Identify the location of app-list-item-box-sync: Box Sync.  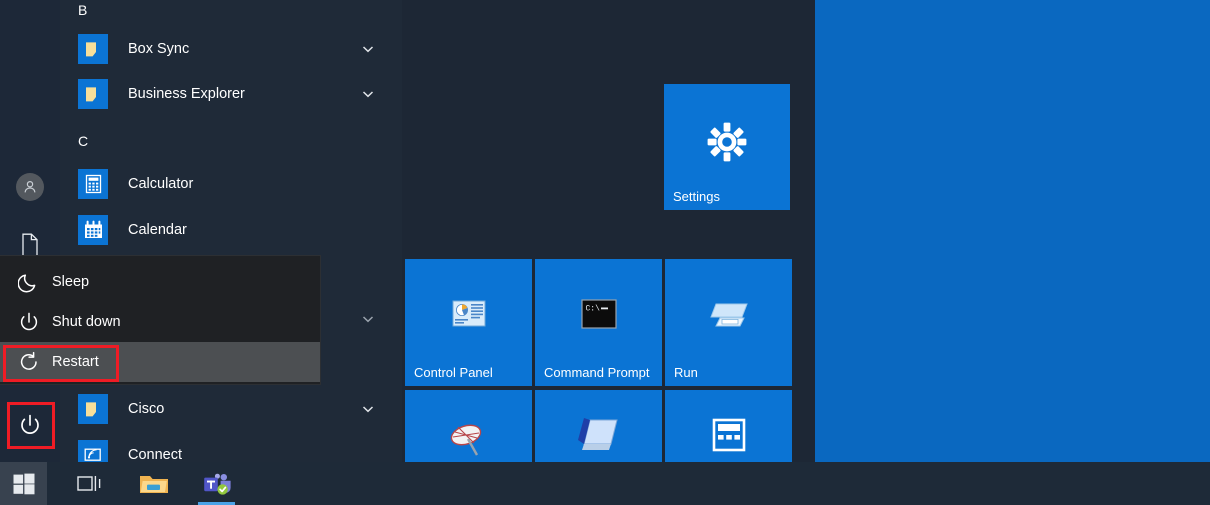
(231, 49).